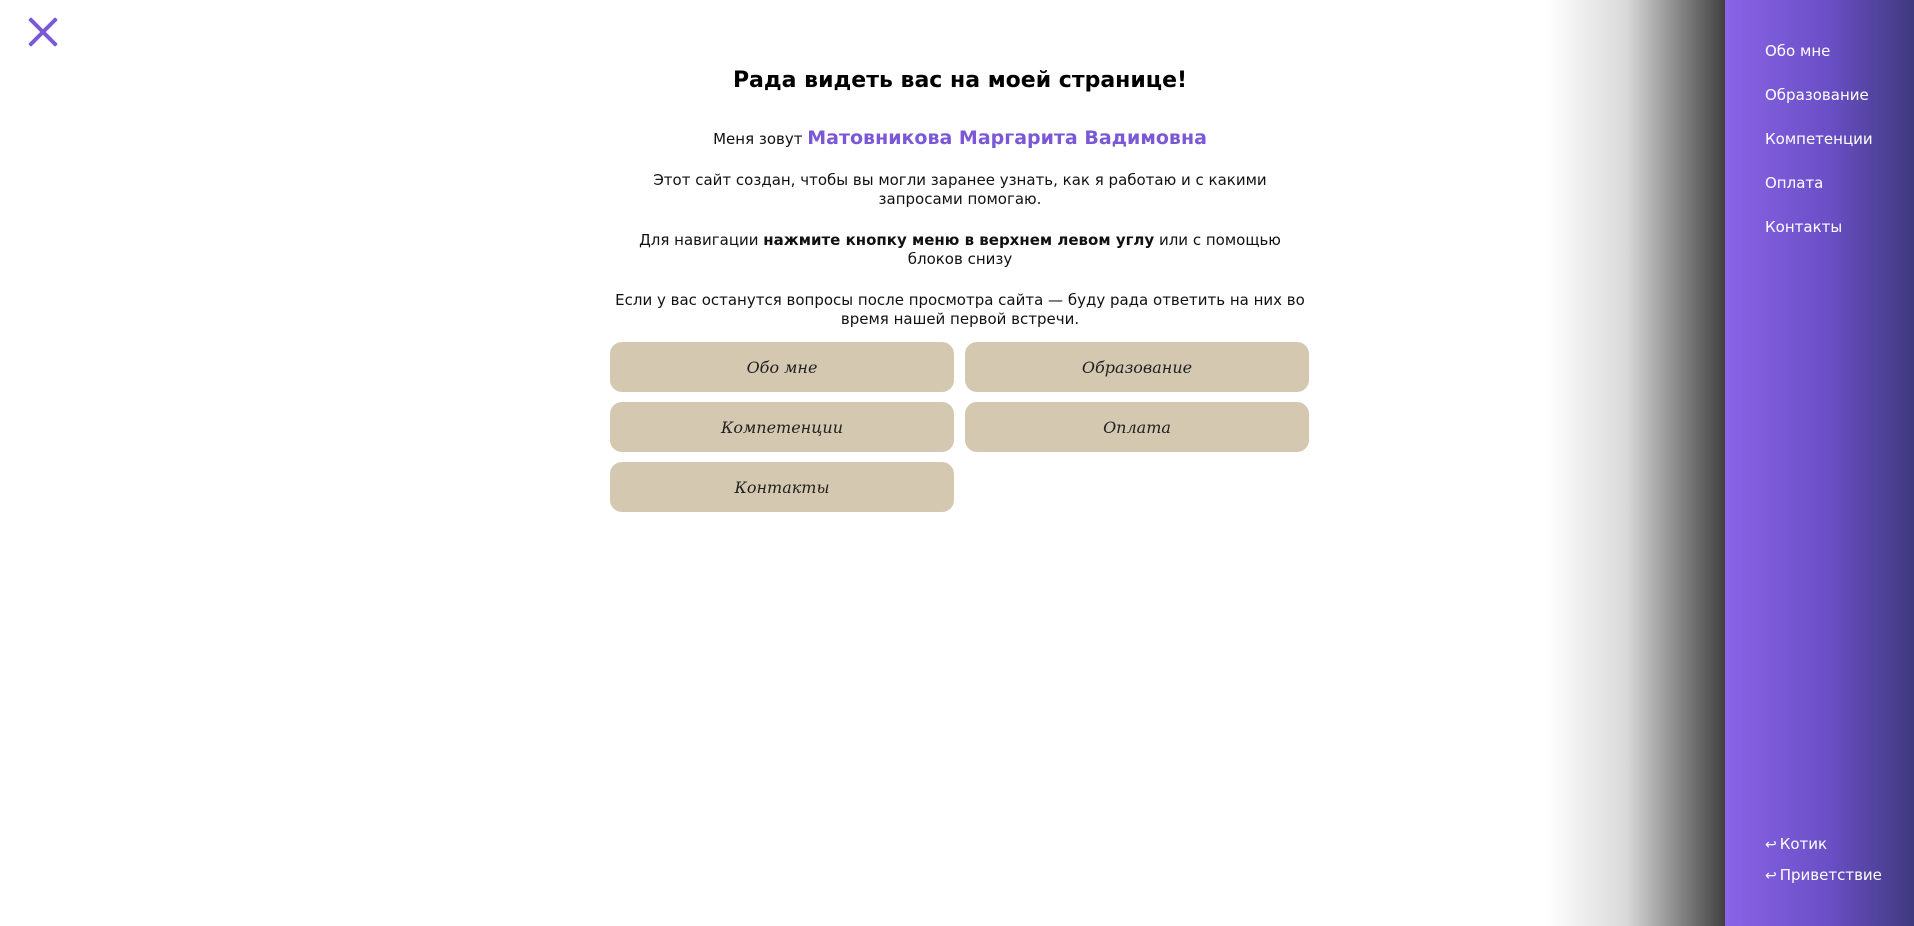 The width and height of the screenshot is (1914, 926). What do you see at coordinates (1819, 108) in the screenshot?
I see `sidebar-item-education: Образование` at bounding box center [1819, 108].